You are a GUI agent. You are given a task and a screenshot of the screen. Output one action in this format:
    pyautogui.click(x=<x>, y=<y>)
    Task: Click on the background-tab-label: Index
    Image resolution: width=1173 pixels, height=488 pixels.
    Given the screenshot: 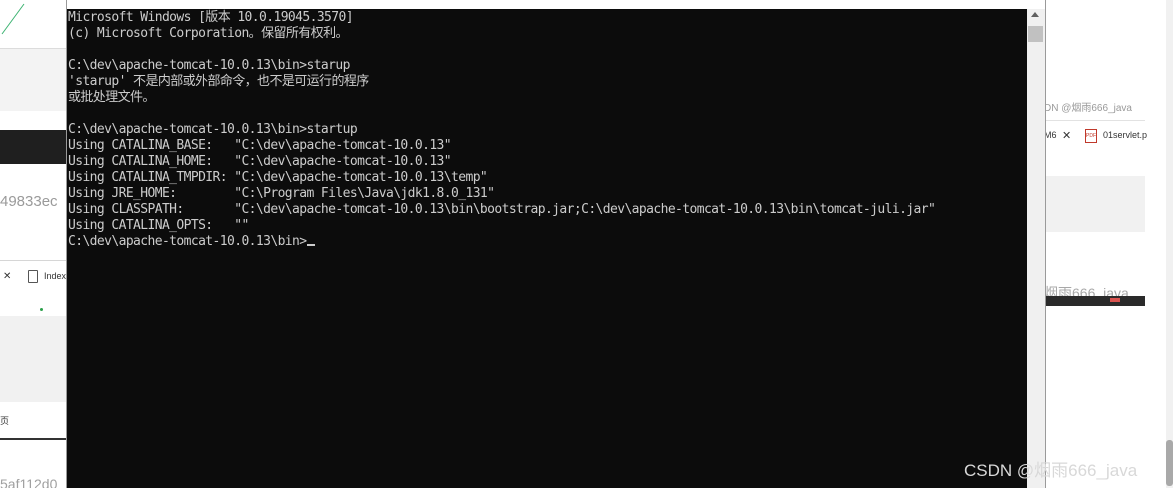 What is the action you would take?
    pyautogui.click(x=55, y=276)
    